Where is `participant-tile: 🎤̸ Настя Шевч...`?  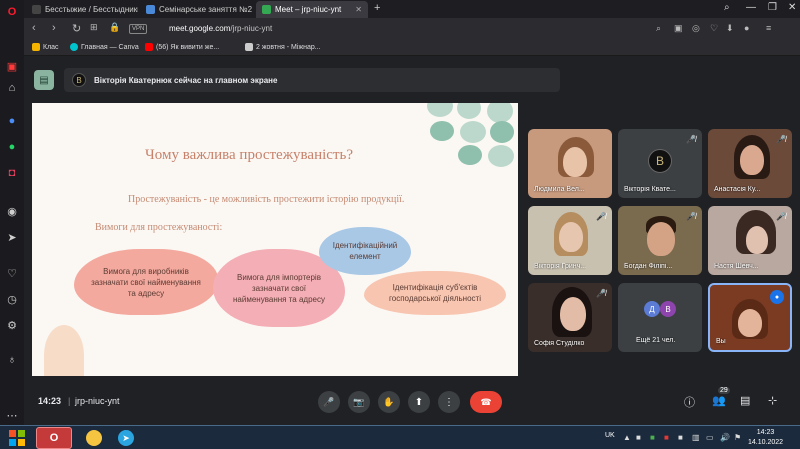 participant-tile: 🎤̸ Настя Шевч... is located at coordinates (750, 240).